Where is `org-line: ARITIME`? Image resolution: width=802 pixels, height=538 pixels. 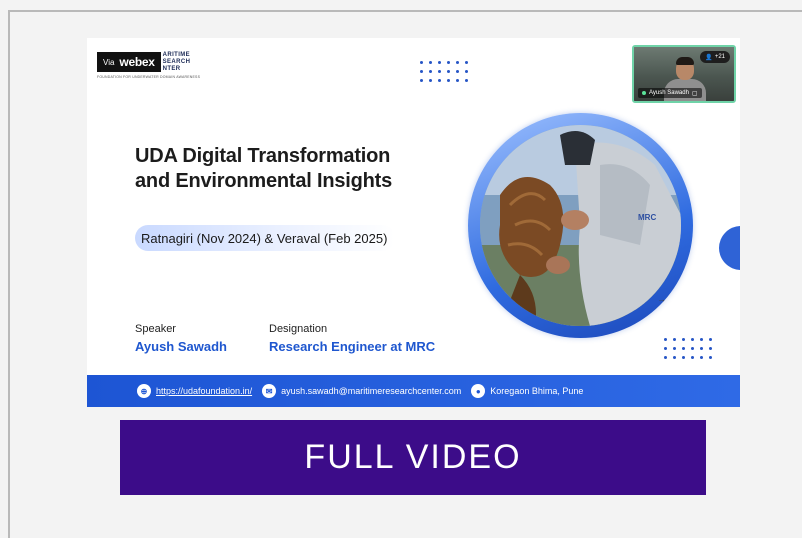
org-line: ARITIME is located at coordinates (176, 54).